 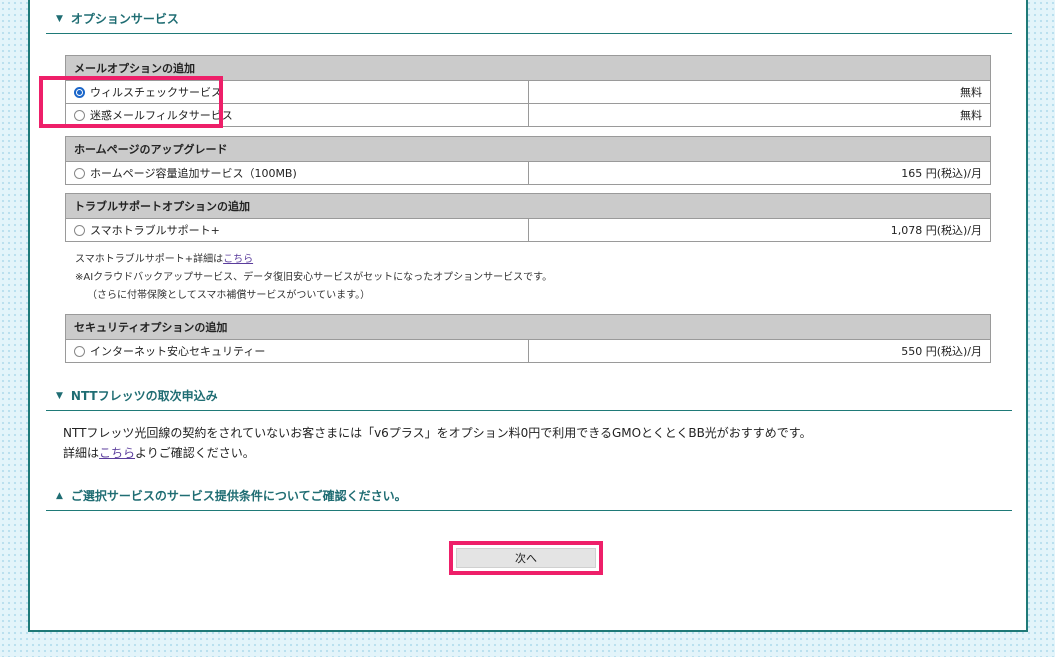 I want to click on table-row: インターネット安心セキュリティー 550 円(税込)/月, so click(x=528, y=351).